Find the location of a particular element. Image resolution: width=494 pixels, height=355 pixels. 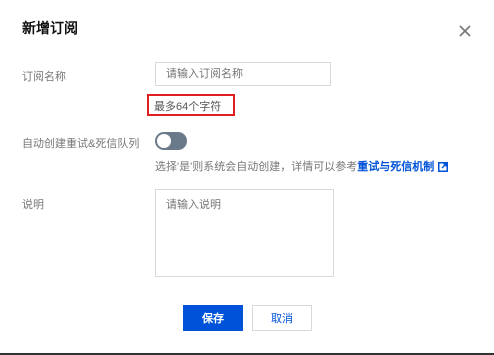

external-link-icon is located at coordinates (443, 168).